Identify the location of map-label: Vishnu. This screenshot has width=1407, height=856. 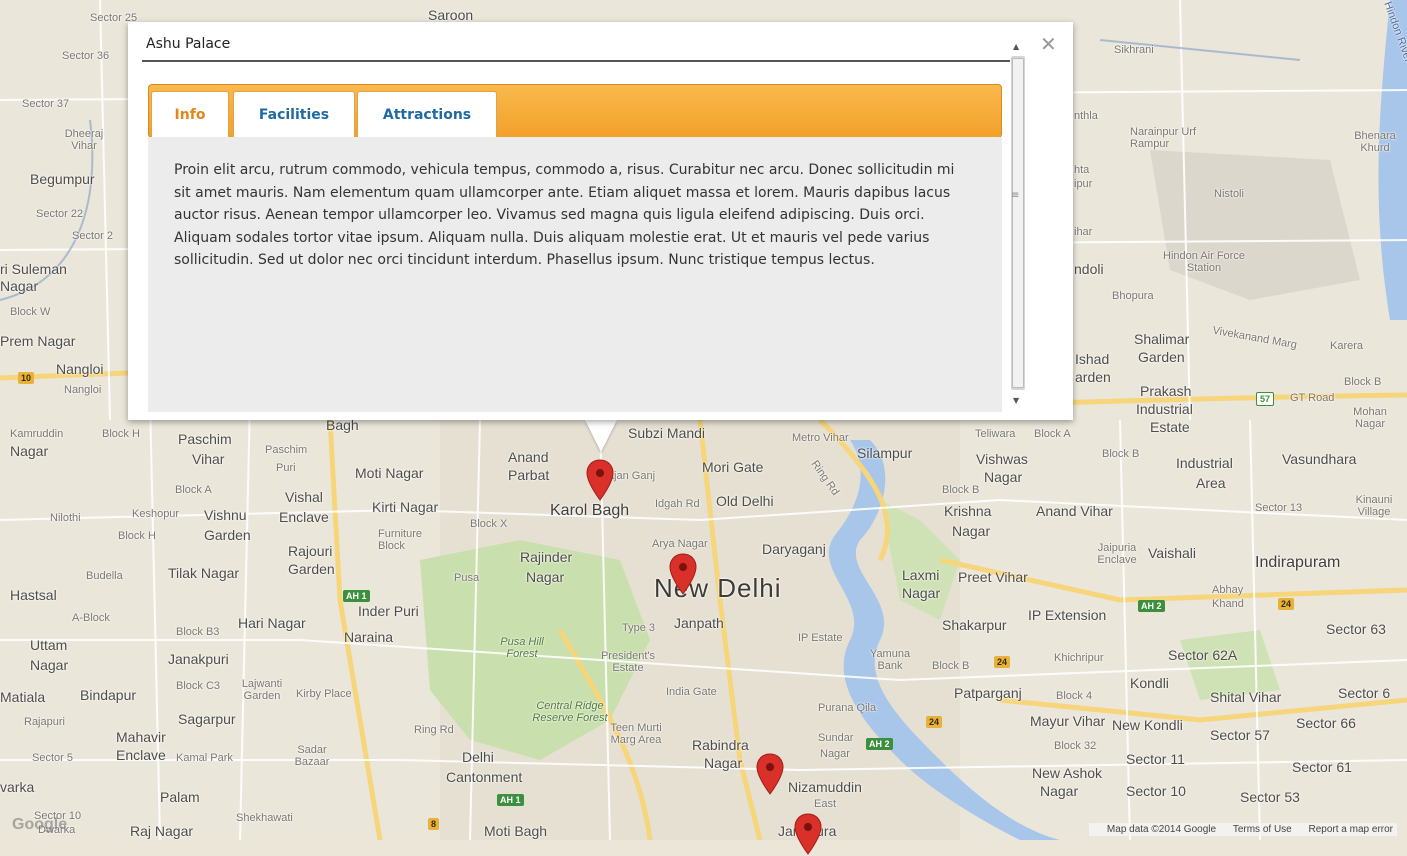
(225, 515).